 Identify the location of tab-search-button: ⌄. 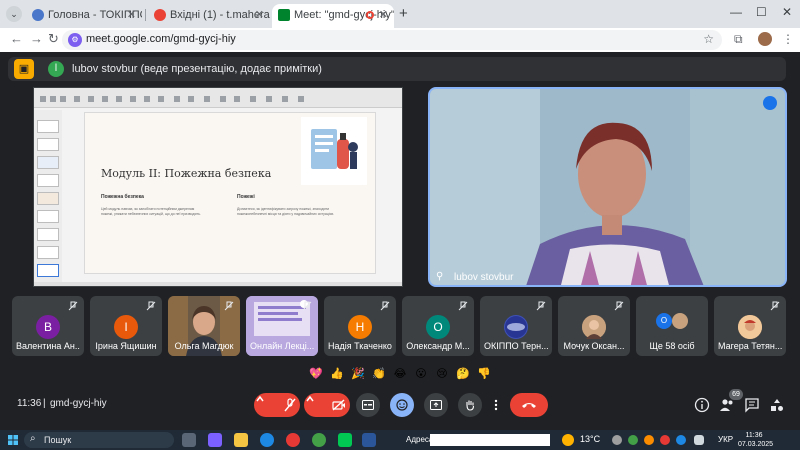
(14, 14).